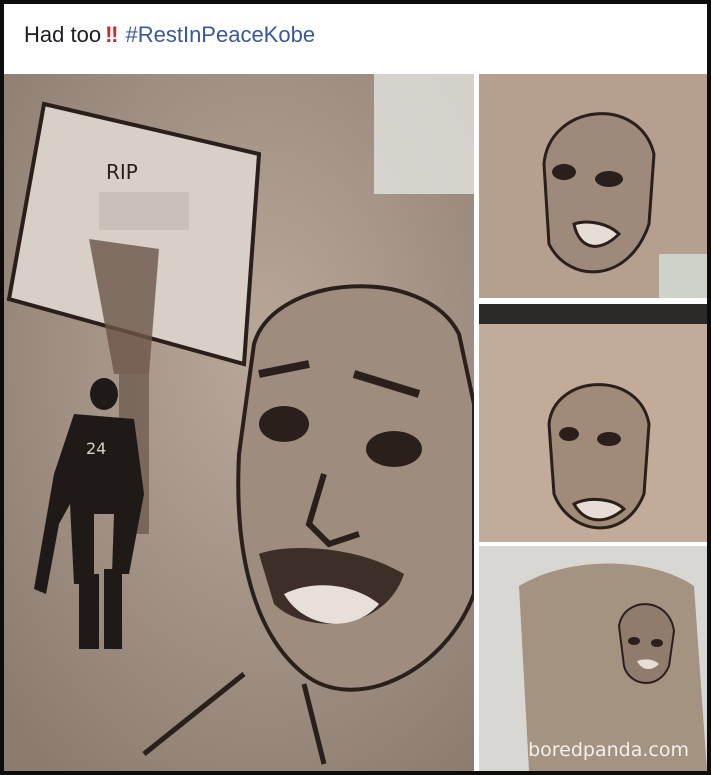  What do you see at coordinates (63, 34) in the screenshot?
I see `caption-text: Had too` at bounding box center [63, 34].